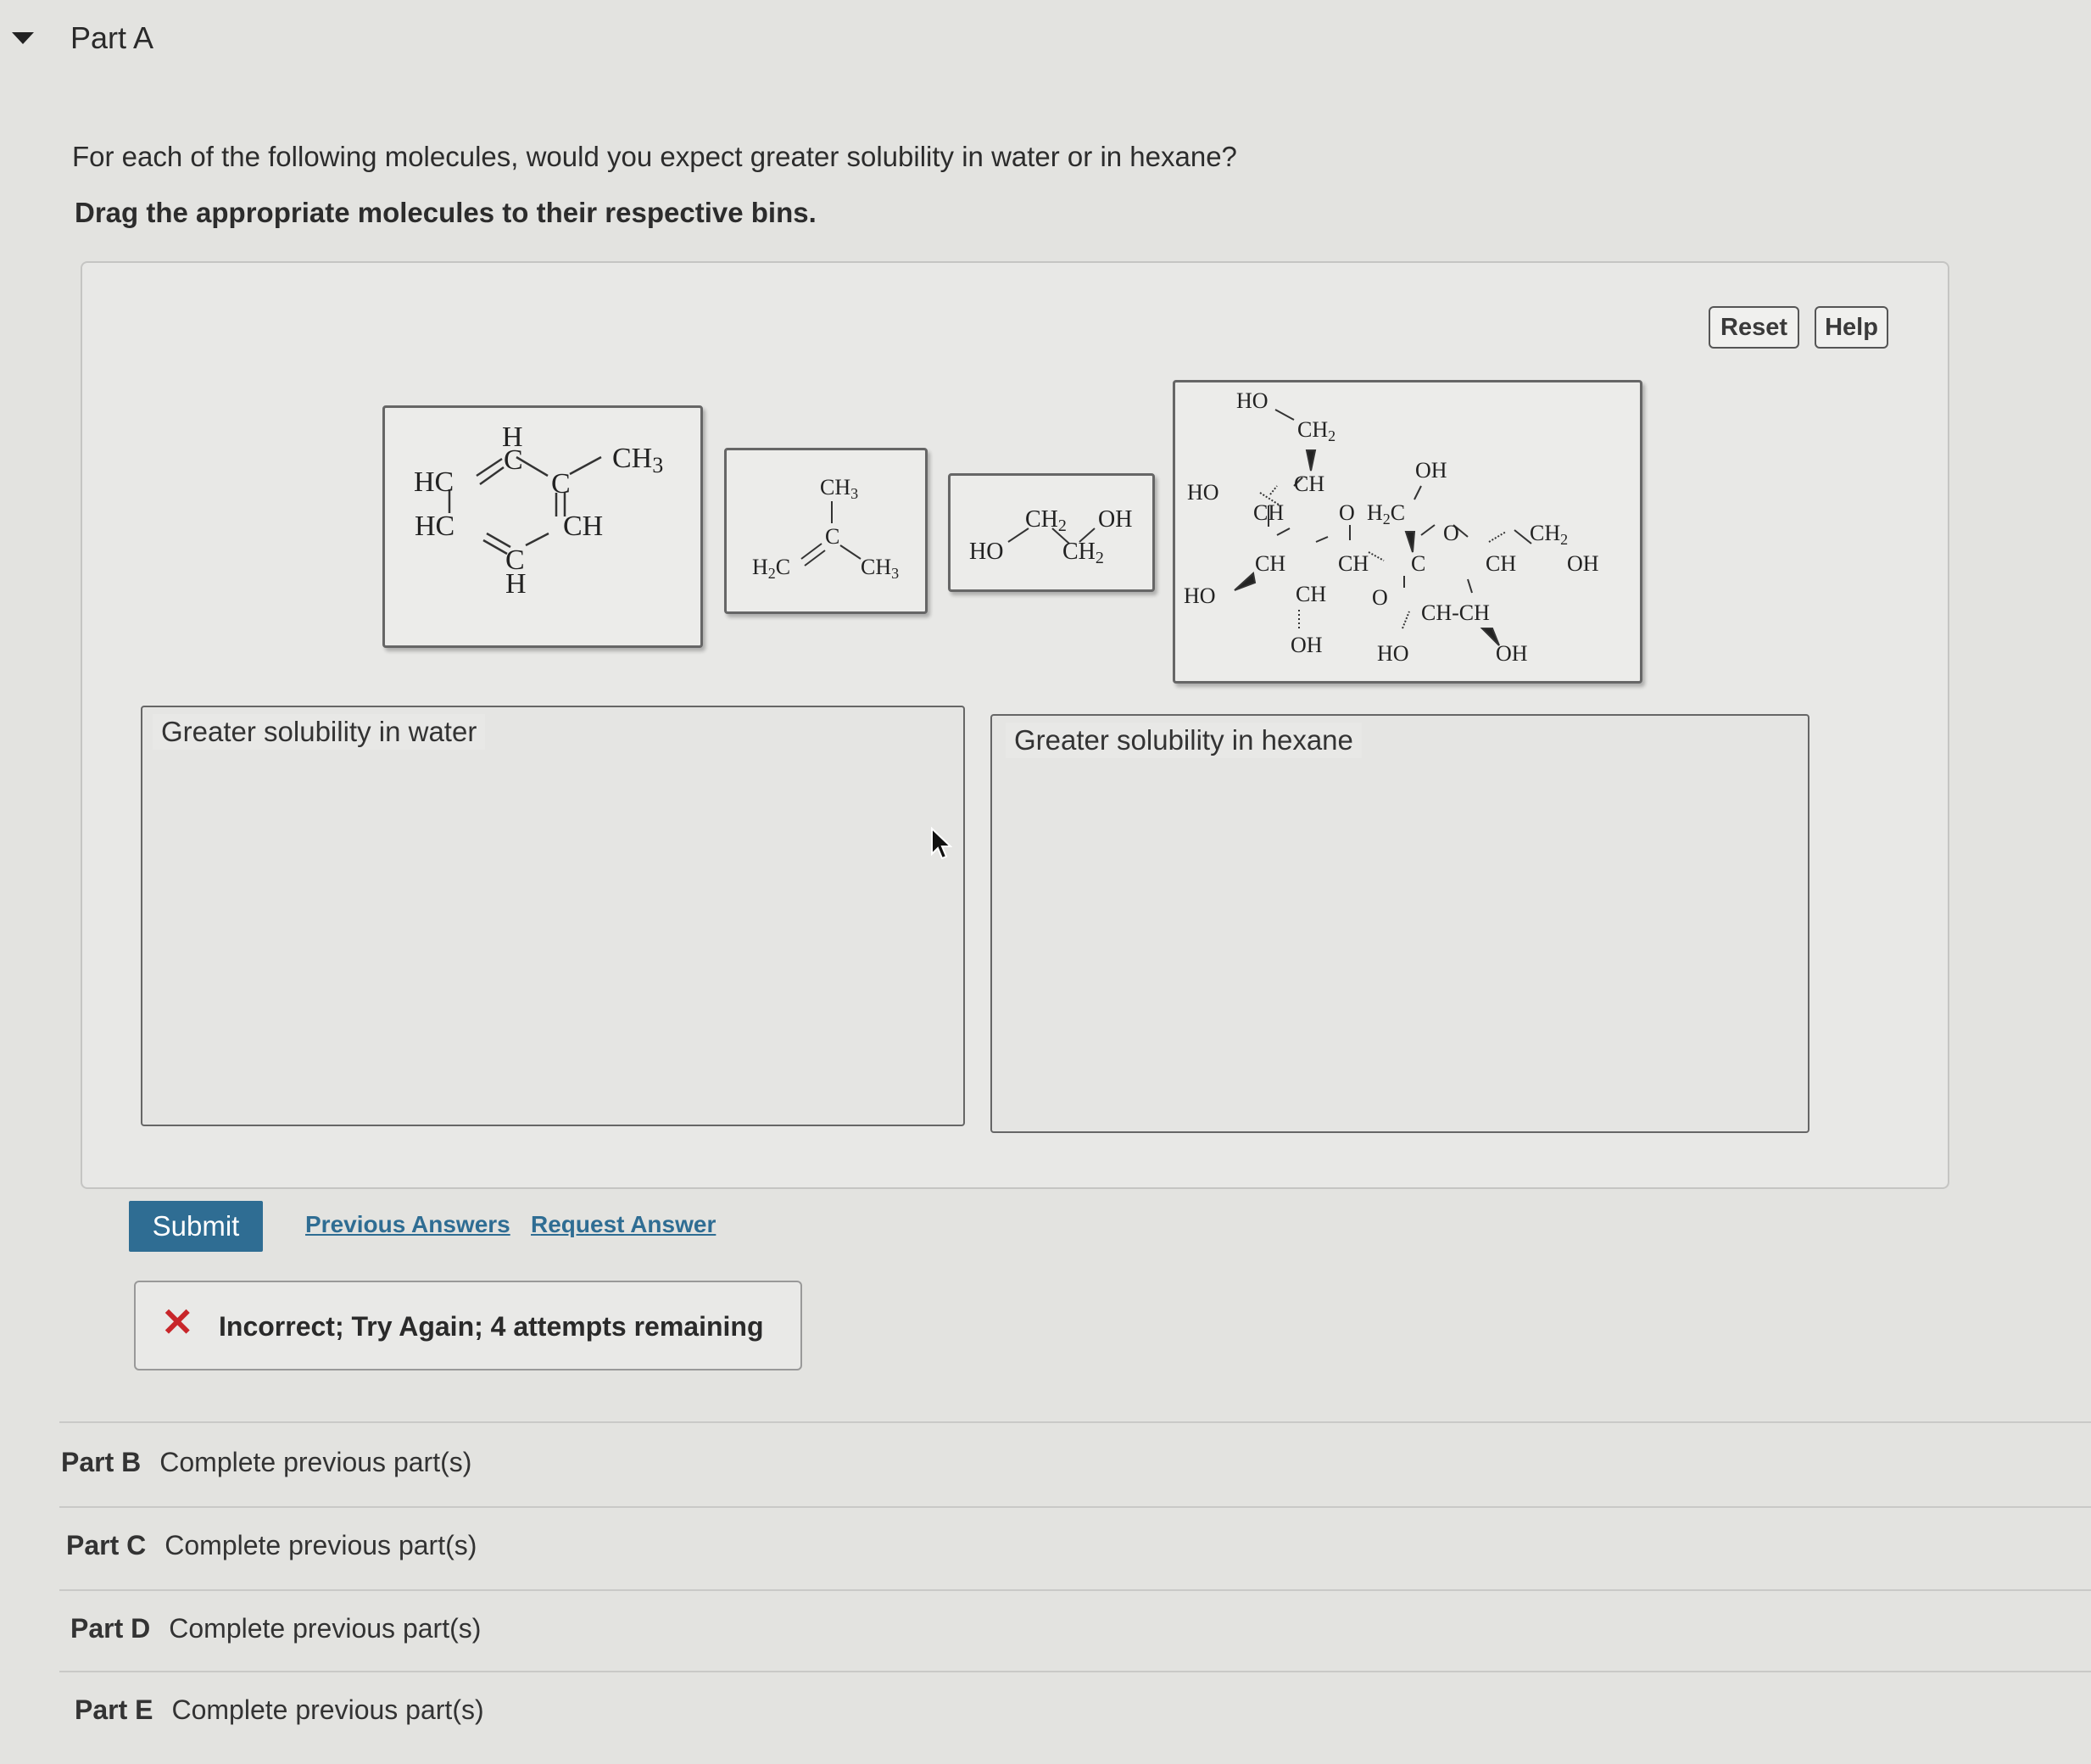 This screenshot has height=1764, width=2091. I want to click on toluene-structure: HC HC H C C CH3 CH C H, so click(538, 510).